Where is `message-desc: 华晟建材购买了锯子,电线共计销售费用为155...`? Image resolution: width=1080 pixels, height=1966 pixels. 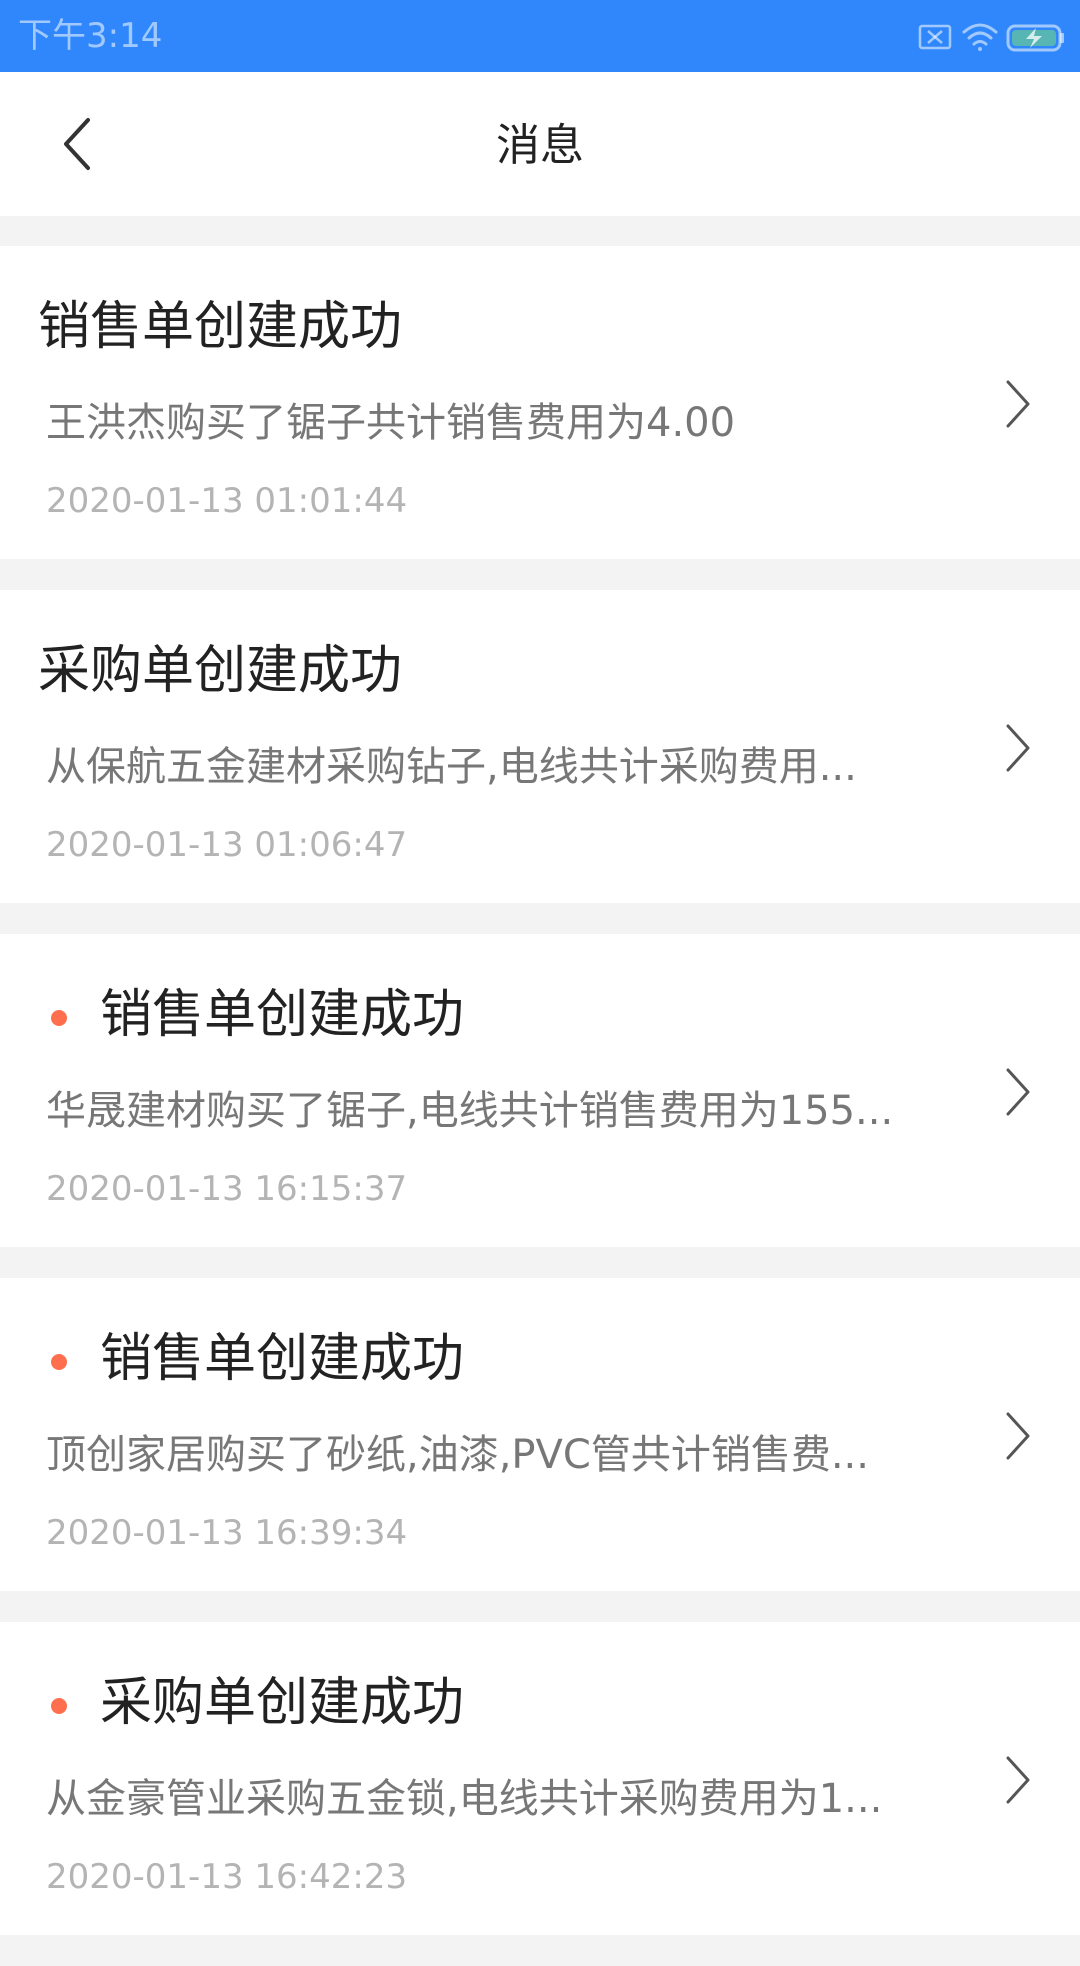
message-desc: 华晟建材购买了锯子,电线共计销售费用为155... is located at coordinates (470, 1111).